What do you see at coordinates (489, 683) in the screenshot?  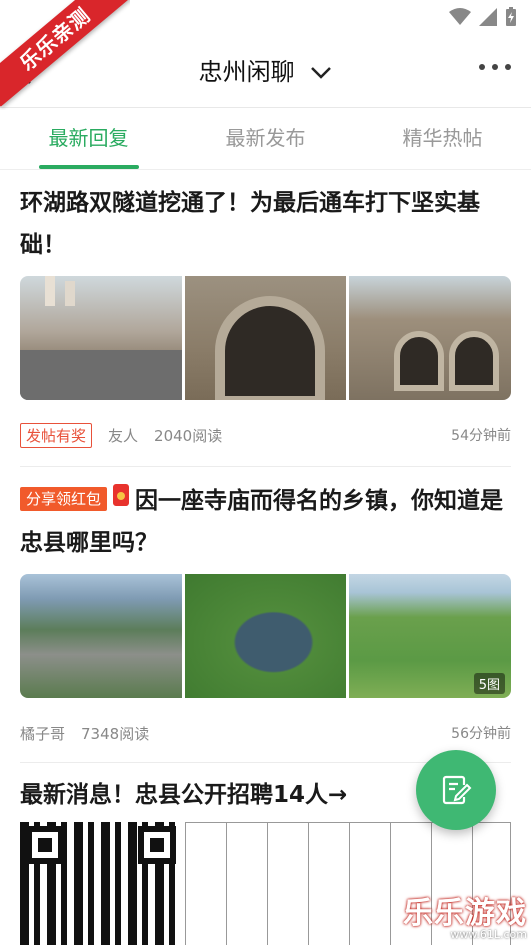 I see `image-count-badge: 5图` at bounding box center [489, 683].